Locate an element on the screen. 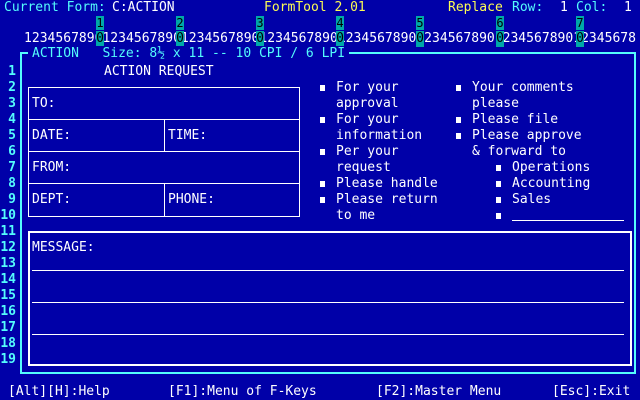 The height and width of the screenshot is (400, 640). row-label: Row: is located at coordinates (528, 7).